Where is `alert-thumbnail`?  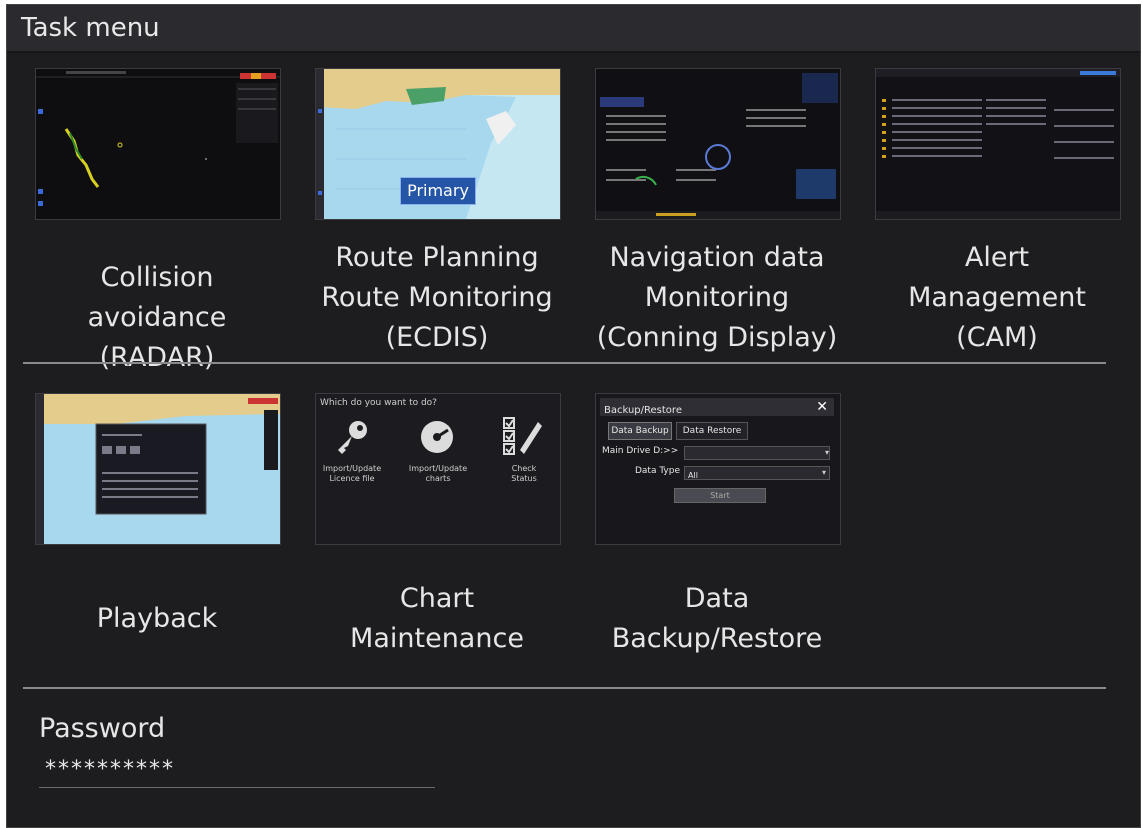
alert-thumbnail is located at coordinates (998, 144).